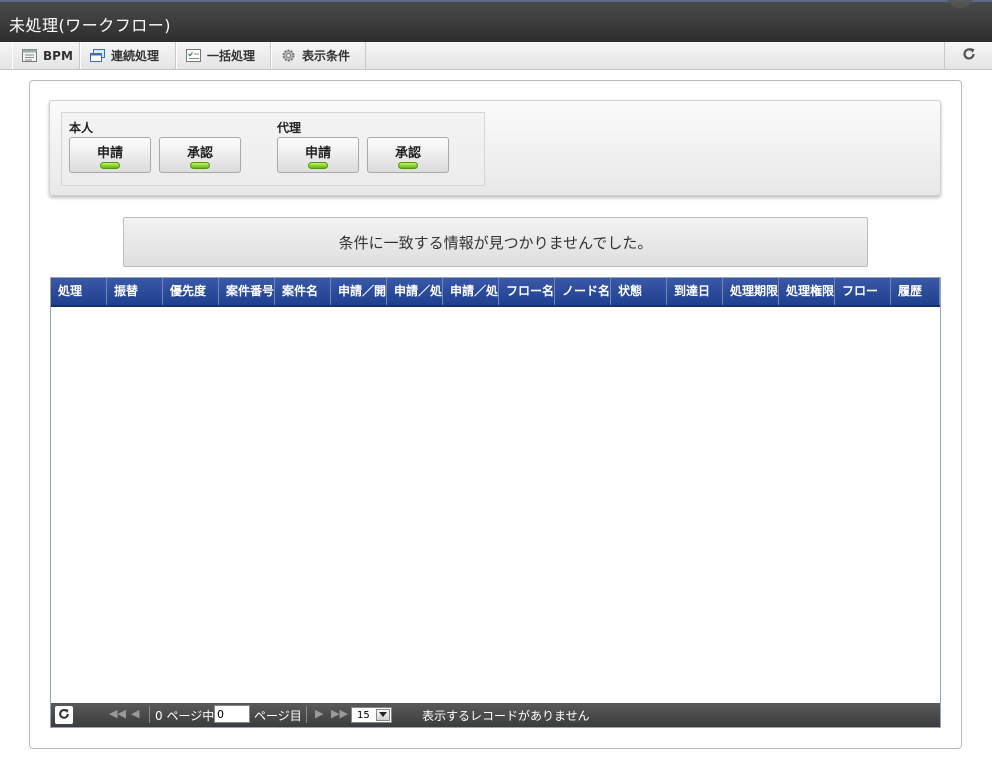 This screenshot has height=773, width=992. I want to click on column-header: 到達日, so click(695, 291).